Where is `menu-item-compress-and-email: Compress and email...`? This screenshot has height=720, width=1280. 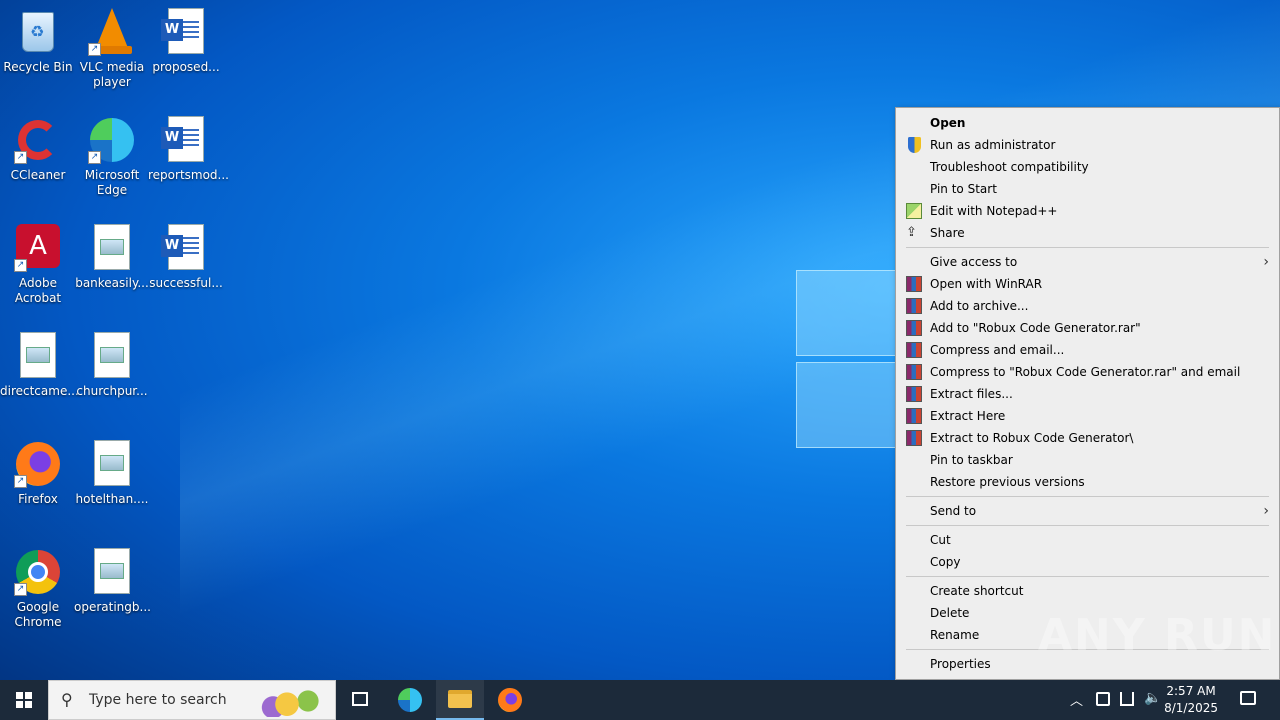
menu-item-compress-and-email: Compress and email... is located at coordinates (1087, 350).